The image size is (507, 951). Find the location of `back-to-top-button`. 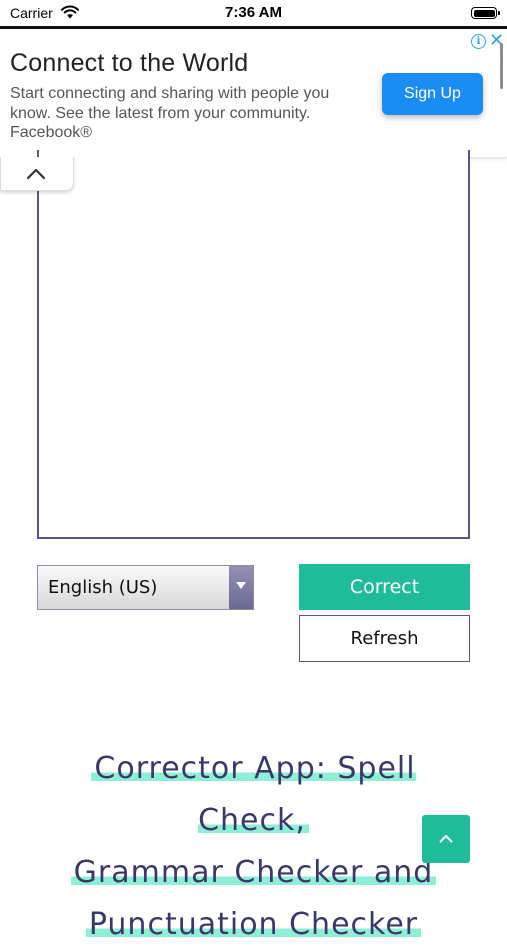

back-to-top-button is located at coordinates (446, 839).